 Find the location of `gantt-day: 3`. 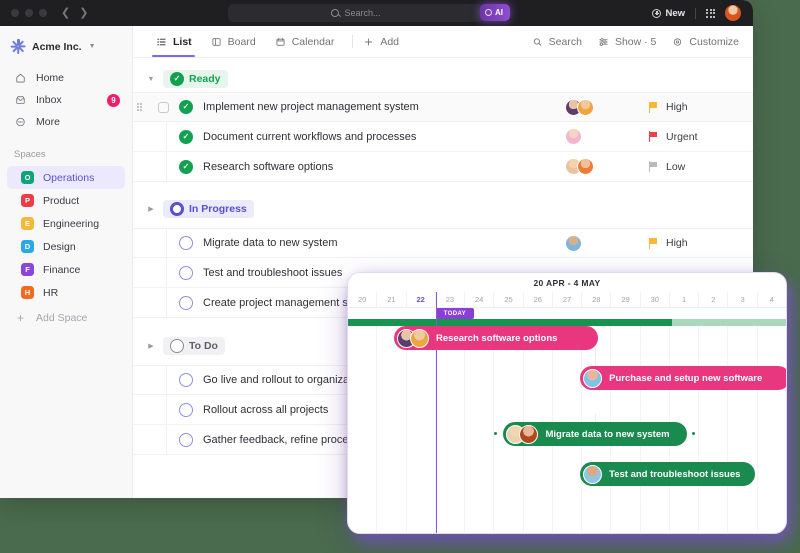

gantt-day: 3 is located at coordinates (741, 299).